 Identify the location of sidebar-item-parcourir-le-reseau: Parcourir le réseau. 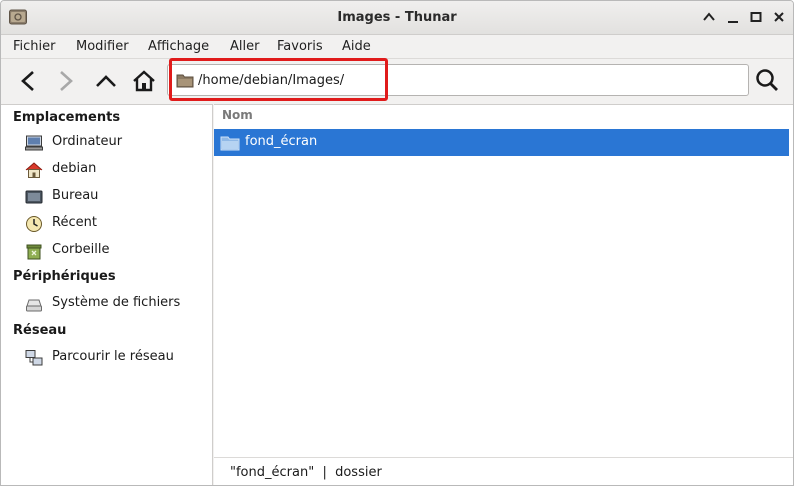
(118, 358).